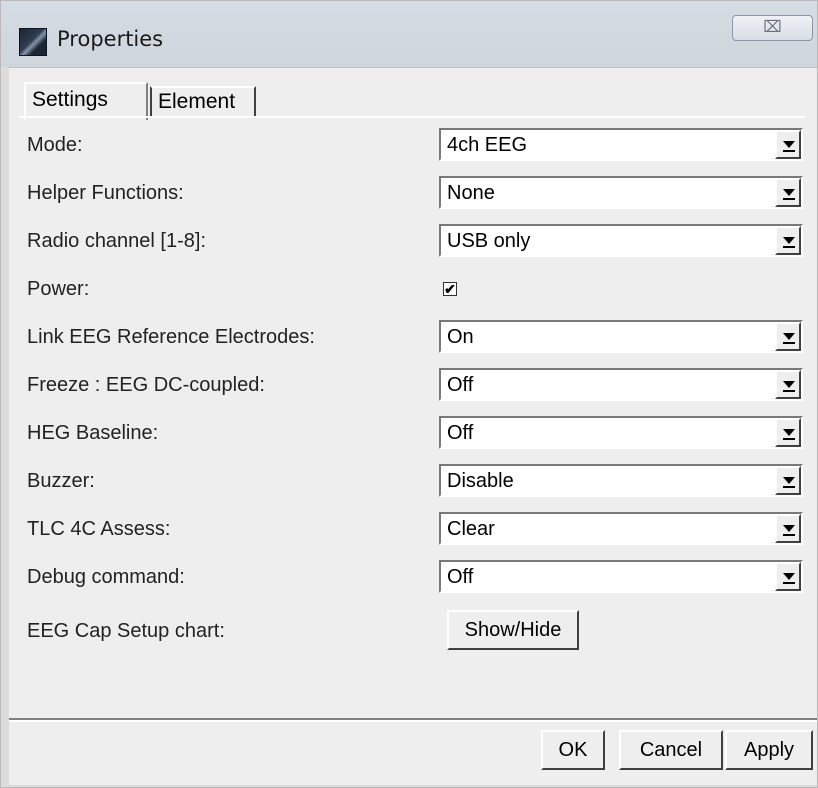 The width and height of the screenshot is (818, 788). What do you see at coordinates (117, 241) in the screenshot?
I see `radio-channel-label: Radio channel [1-8]:` at bounding box center [117, 241].